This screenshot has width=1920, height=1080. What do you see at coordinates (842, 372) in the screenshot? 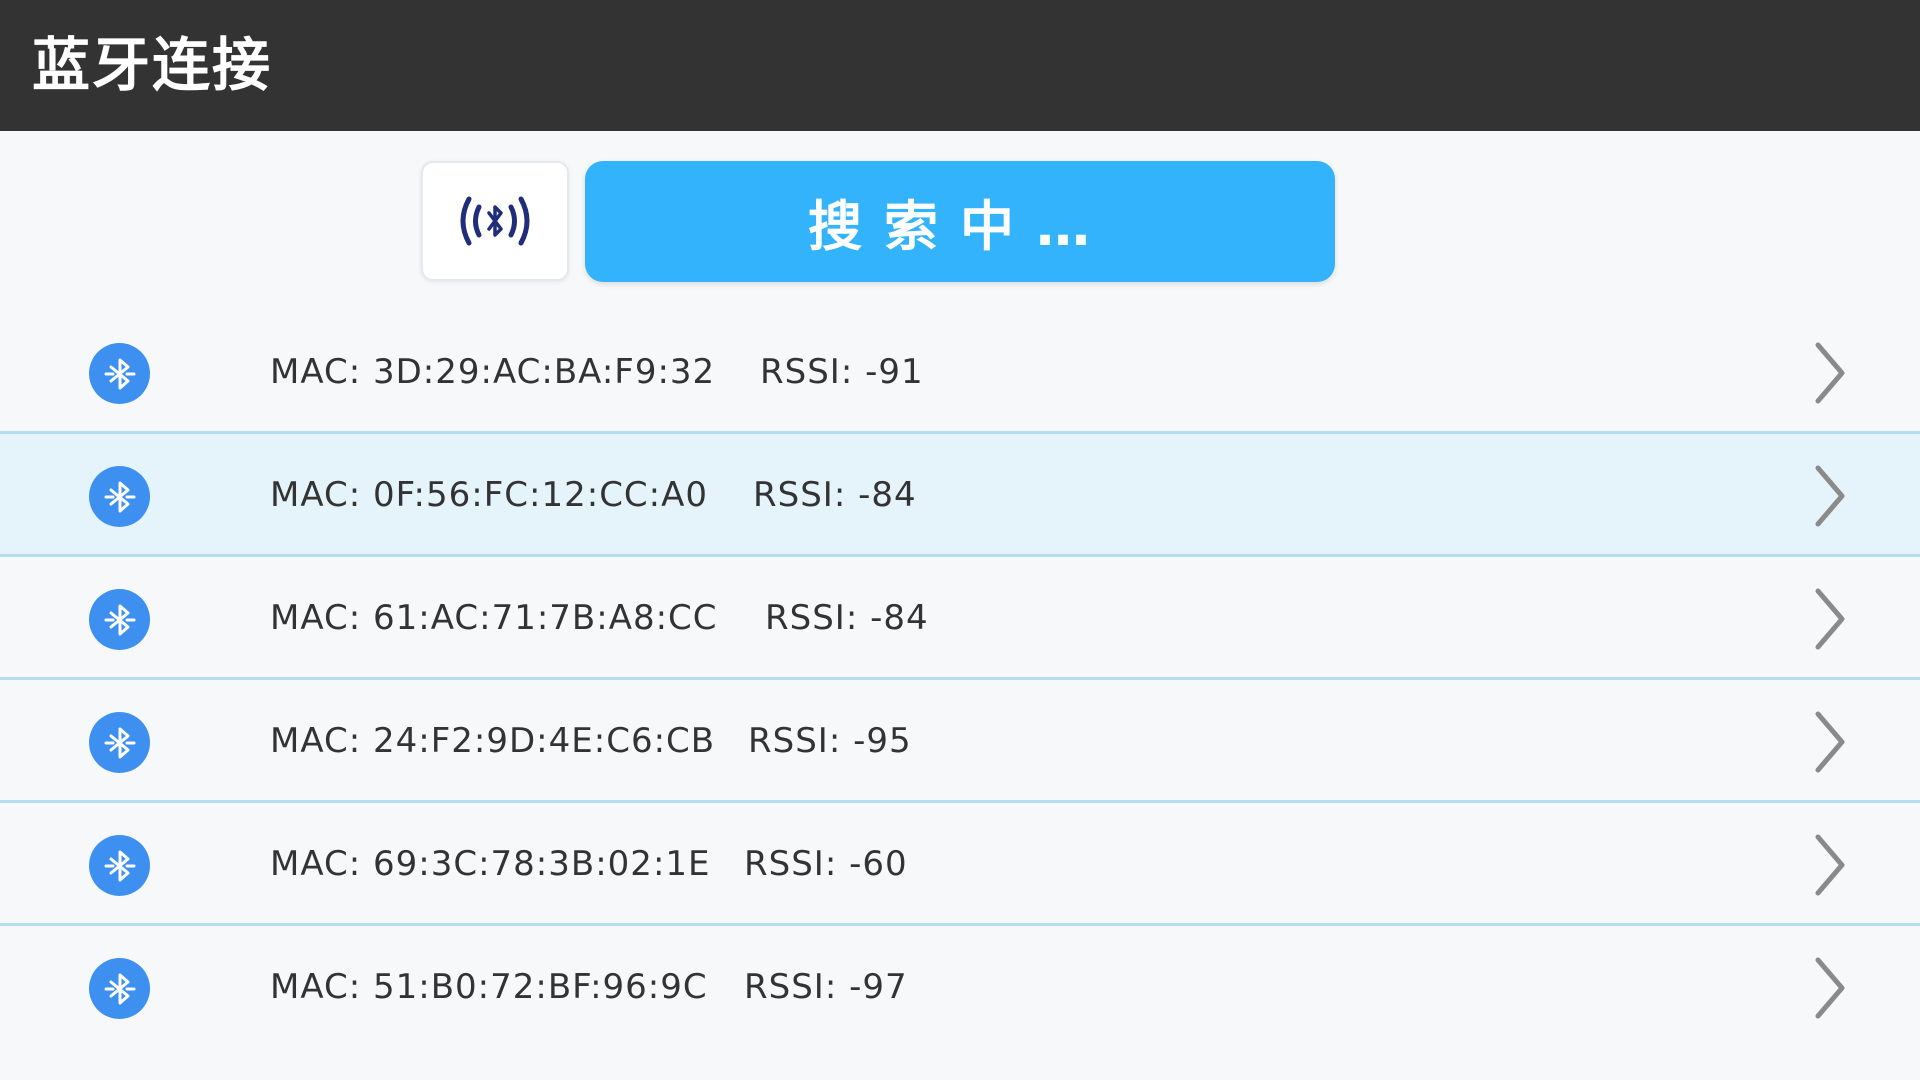
I see `device-rssi: RSSI: -91` at bounding box center [842, 372].